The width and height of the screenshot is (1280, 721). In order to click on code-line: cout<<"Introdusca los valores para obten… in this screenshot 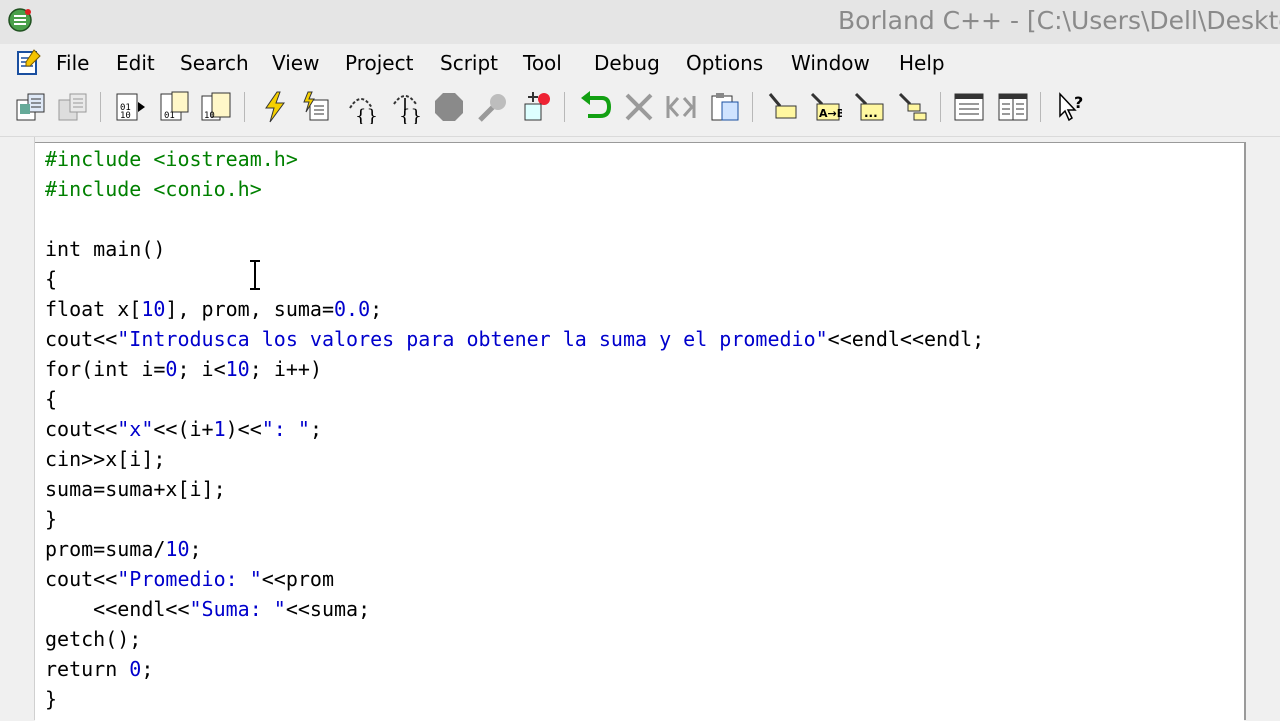, I will do `click(514, 339)`.